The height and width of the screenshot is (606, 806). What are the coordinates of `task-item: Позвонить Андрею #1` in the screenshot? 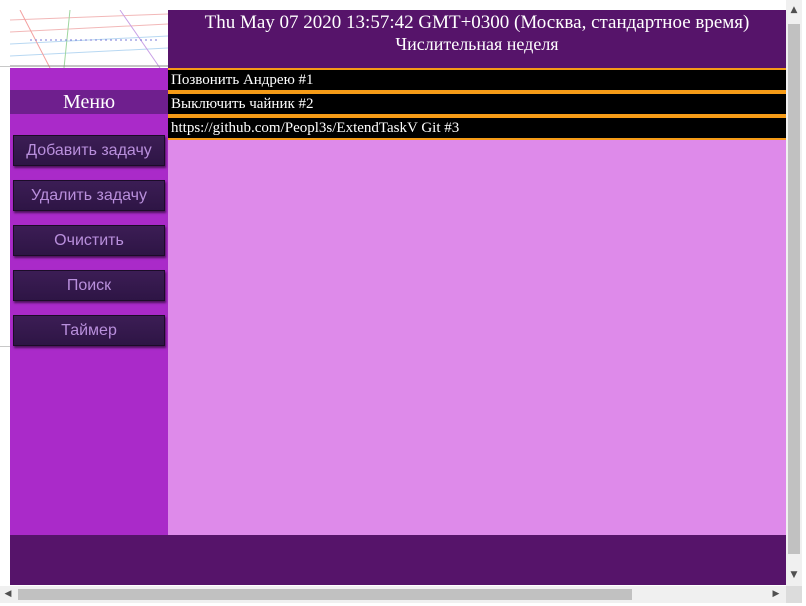 It's located at (477, 80).